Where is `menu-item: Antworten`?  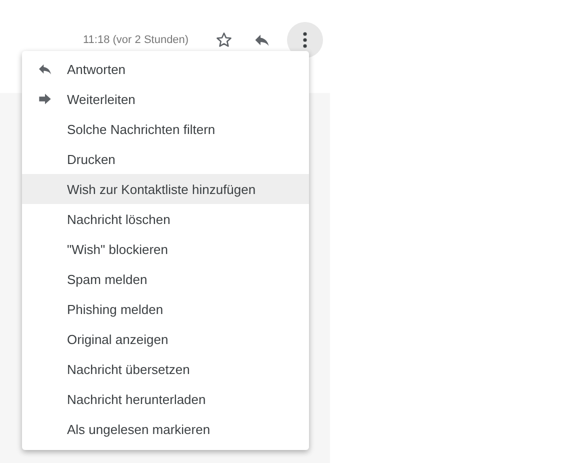 menu-item: Antworten is located at coordinates (165, 69).